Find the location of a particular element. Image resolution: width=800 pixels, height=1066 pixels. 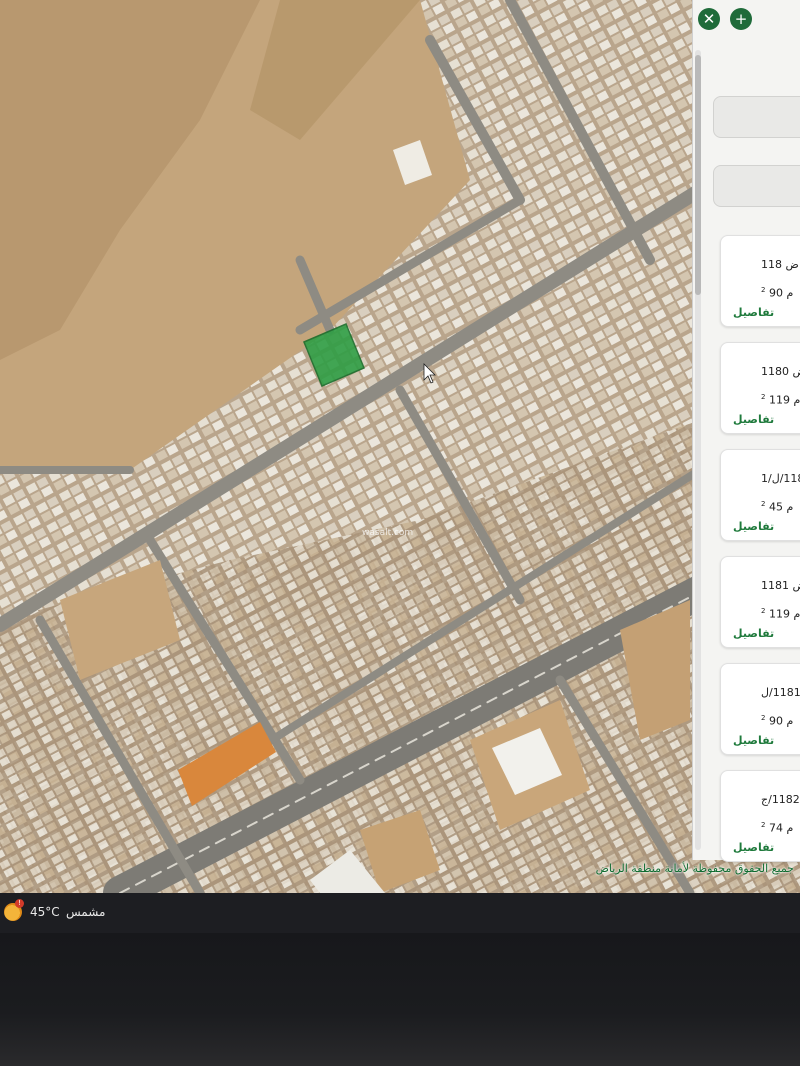

map-watermark: wasalt.com is located at coordinates (387, 533).